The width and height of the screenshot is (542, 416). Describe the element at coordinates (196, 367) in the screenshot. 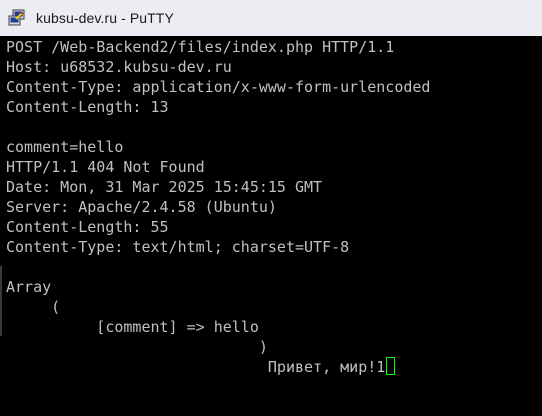

I see `terminal-line-text: Привет, мир!1` at that location.